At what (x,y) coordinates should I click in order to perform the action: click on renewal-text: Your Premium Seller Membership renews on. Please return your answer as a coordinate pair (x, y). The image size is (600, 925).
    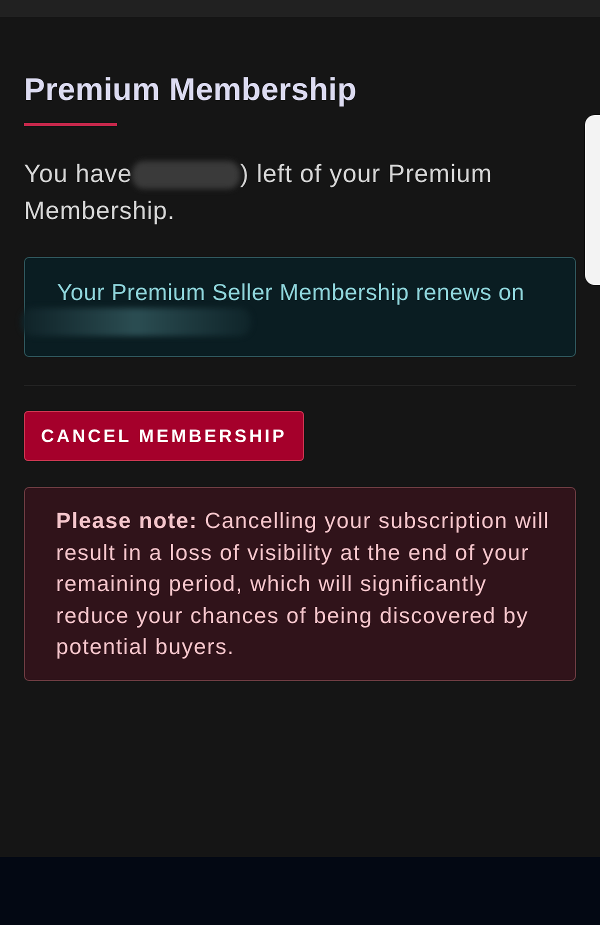
    Looking at the image, I should click on (291, 292).